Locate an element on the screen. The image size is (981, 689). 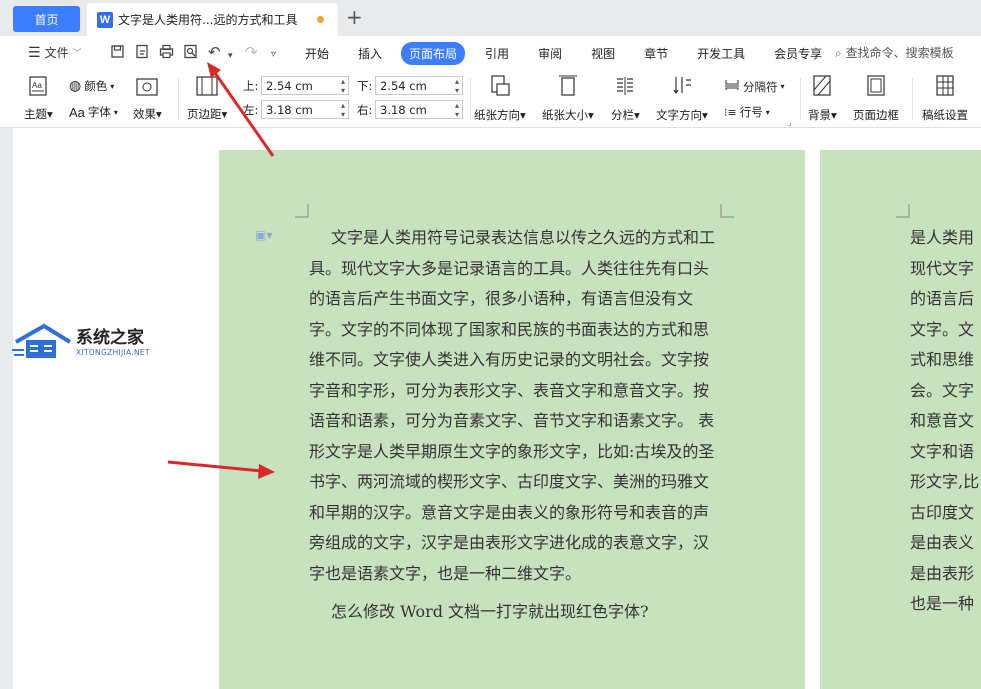
page-2-line: 也是一种 is located at coordinates (942, 603).